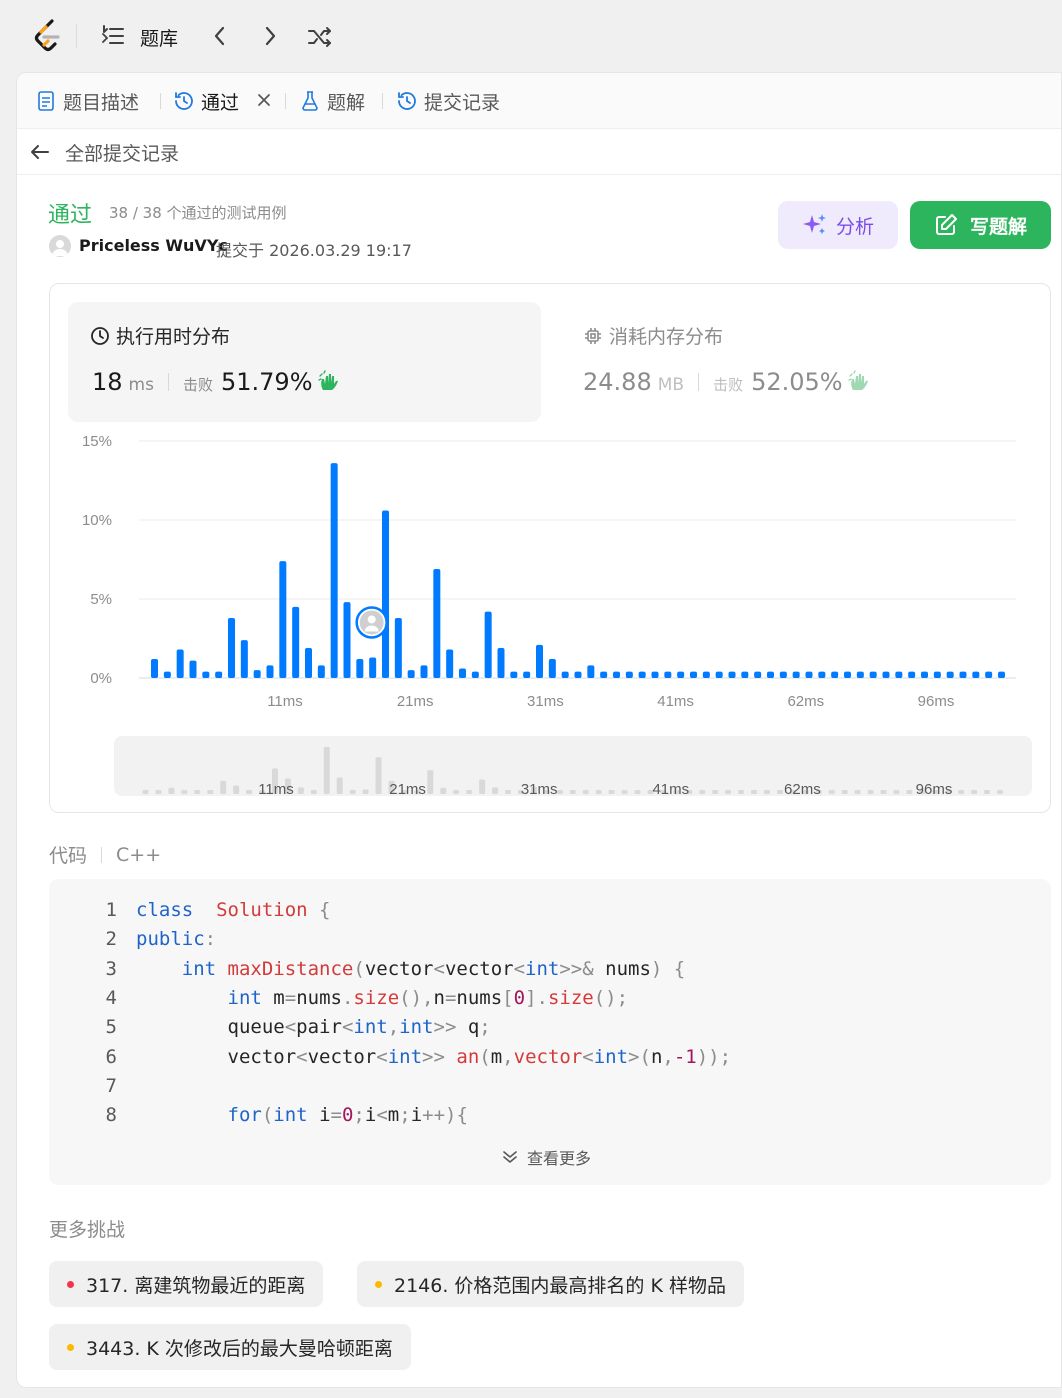 The width and height of the screenshot is (1062, 1398). Describe the element at coordinates (111, 939) in the screenshot. I see `line-number: 2` at that location.